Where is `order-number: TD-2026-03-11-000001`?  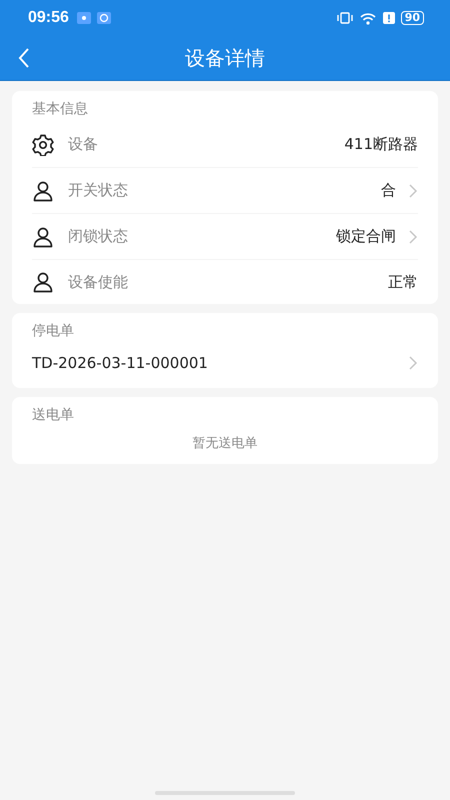
order-number: TD-2026-03-11-000001 is located at coordinates (120, 363).